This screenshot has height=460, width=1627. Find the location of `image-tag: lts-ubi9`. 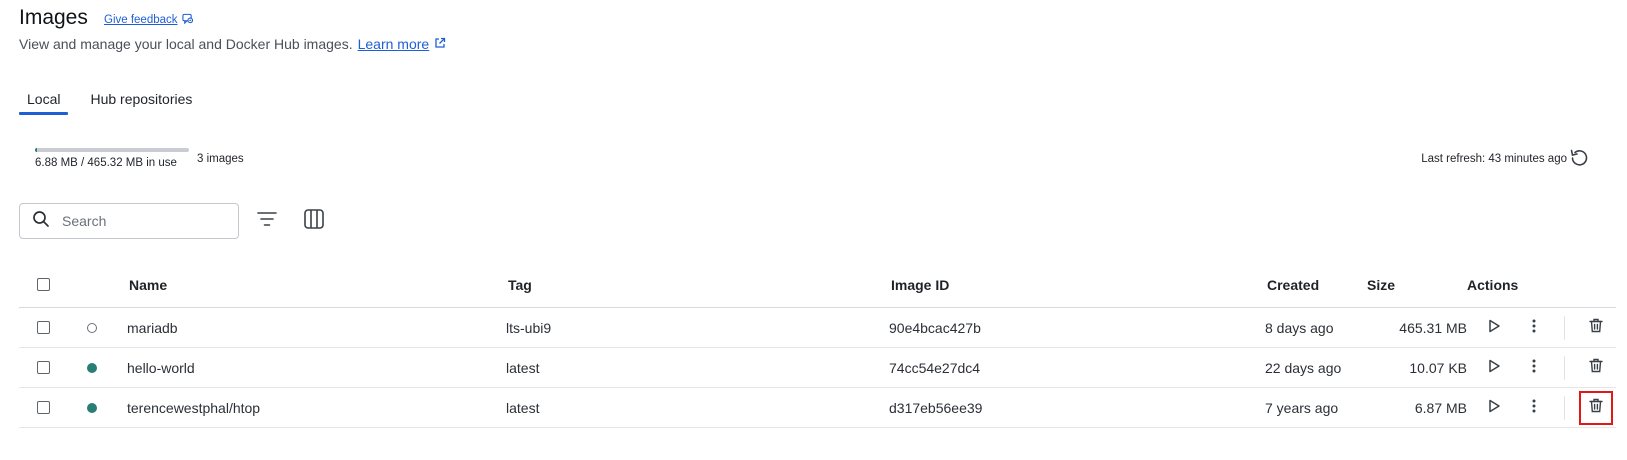

image-tag: lts-ubi9 is located at coordinates (529, 327).